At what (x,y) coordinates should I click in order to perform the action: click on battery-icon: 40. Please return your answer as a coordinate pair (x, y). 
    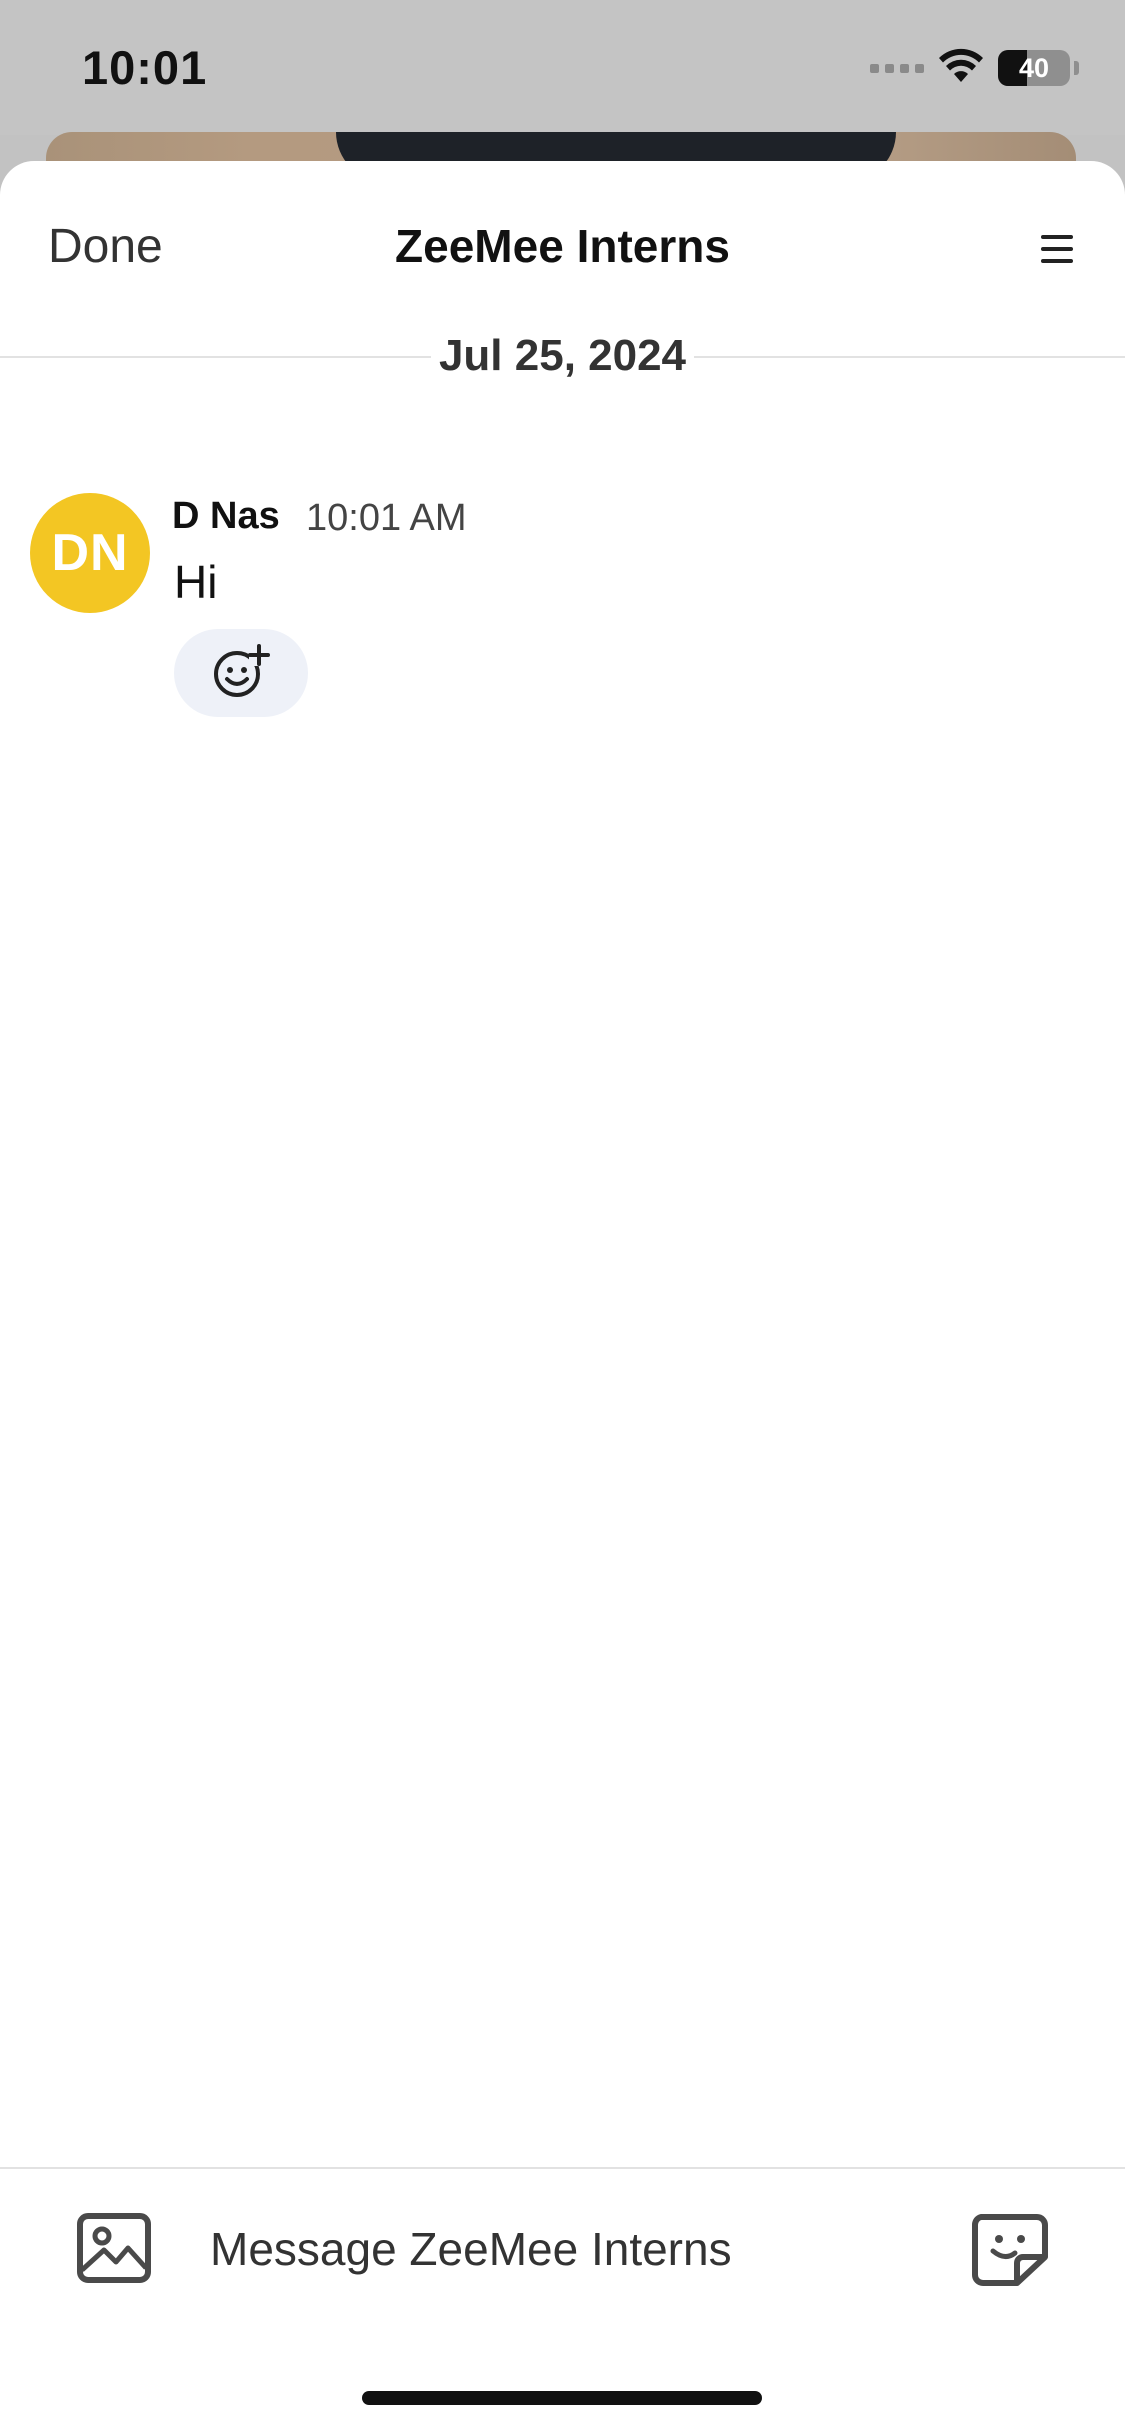
    Looking at the image, I should click on (1034, 68).